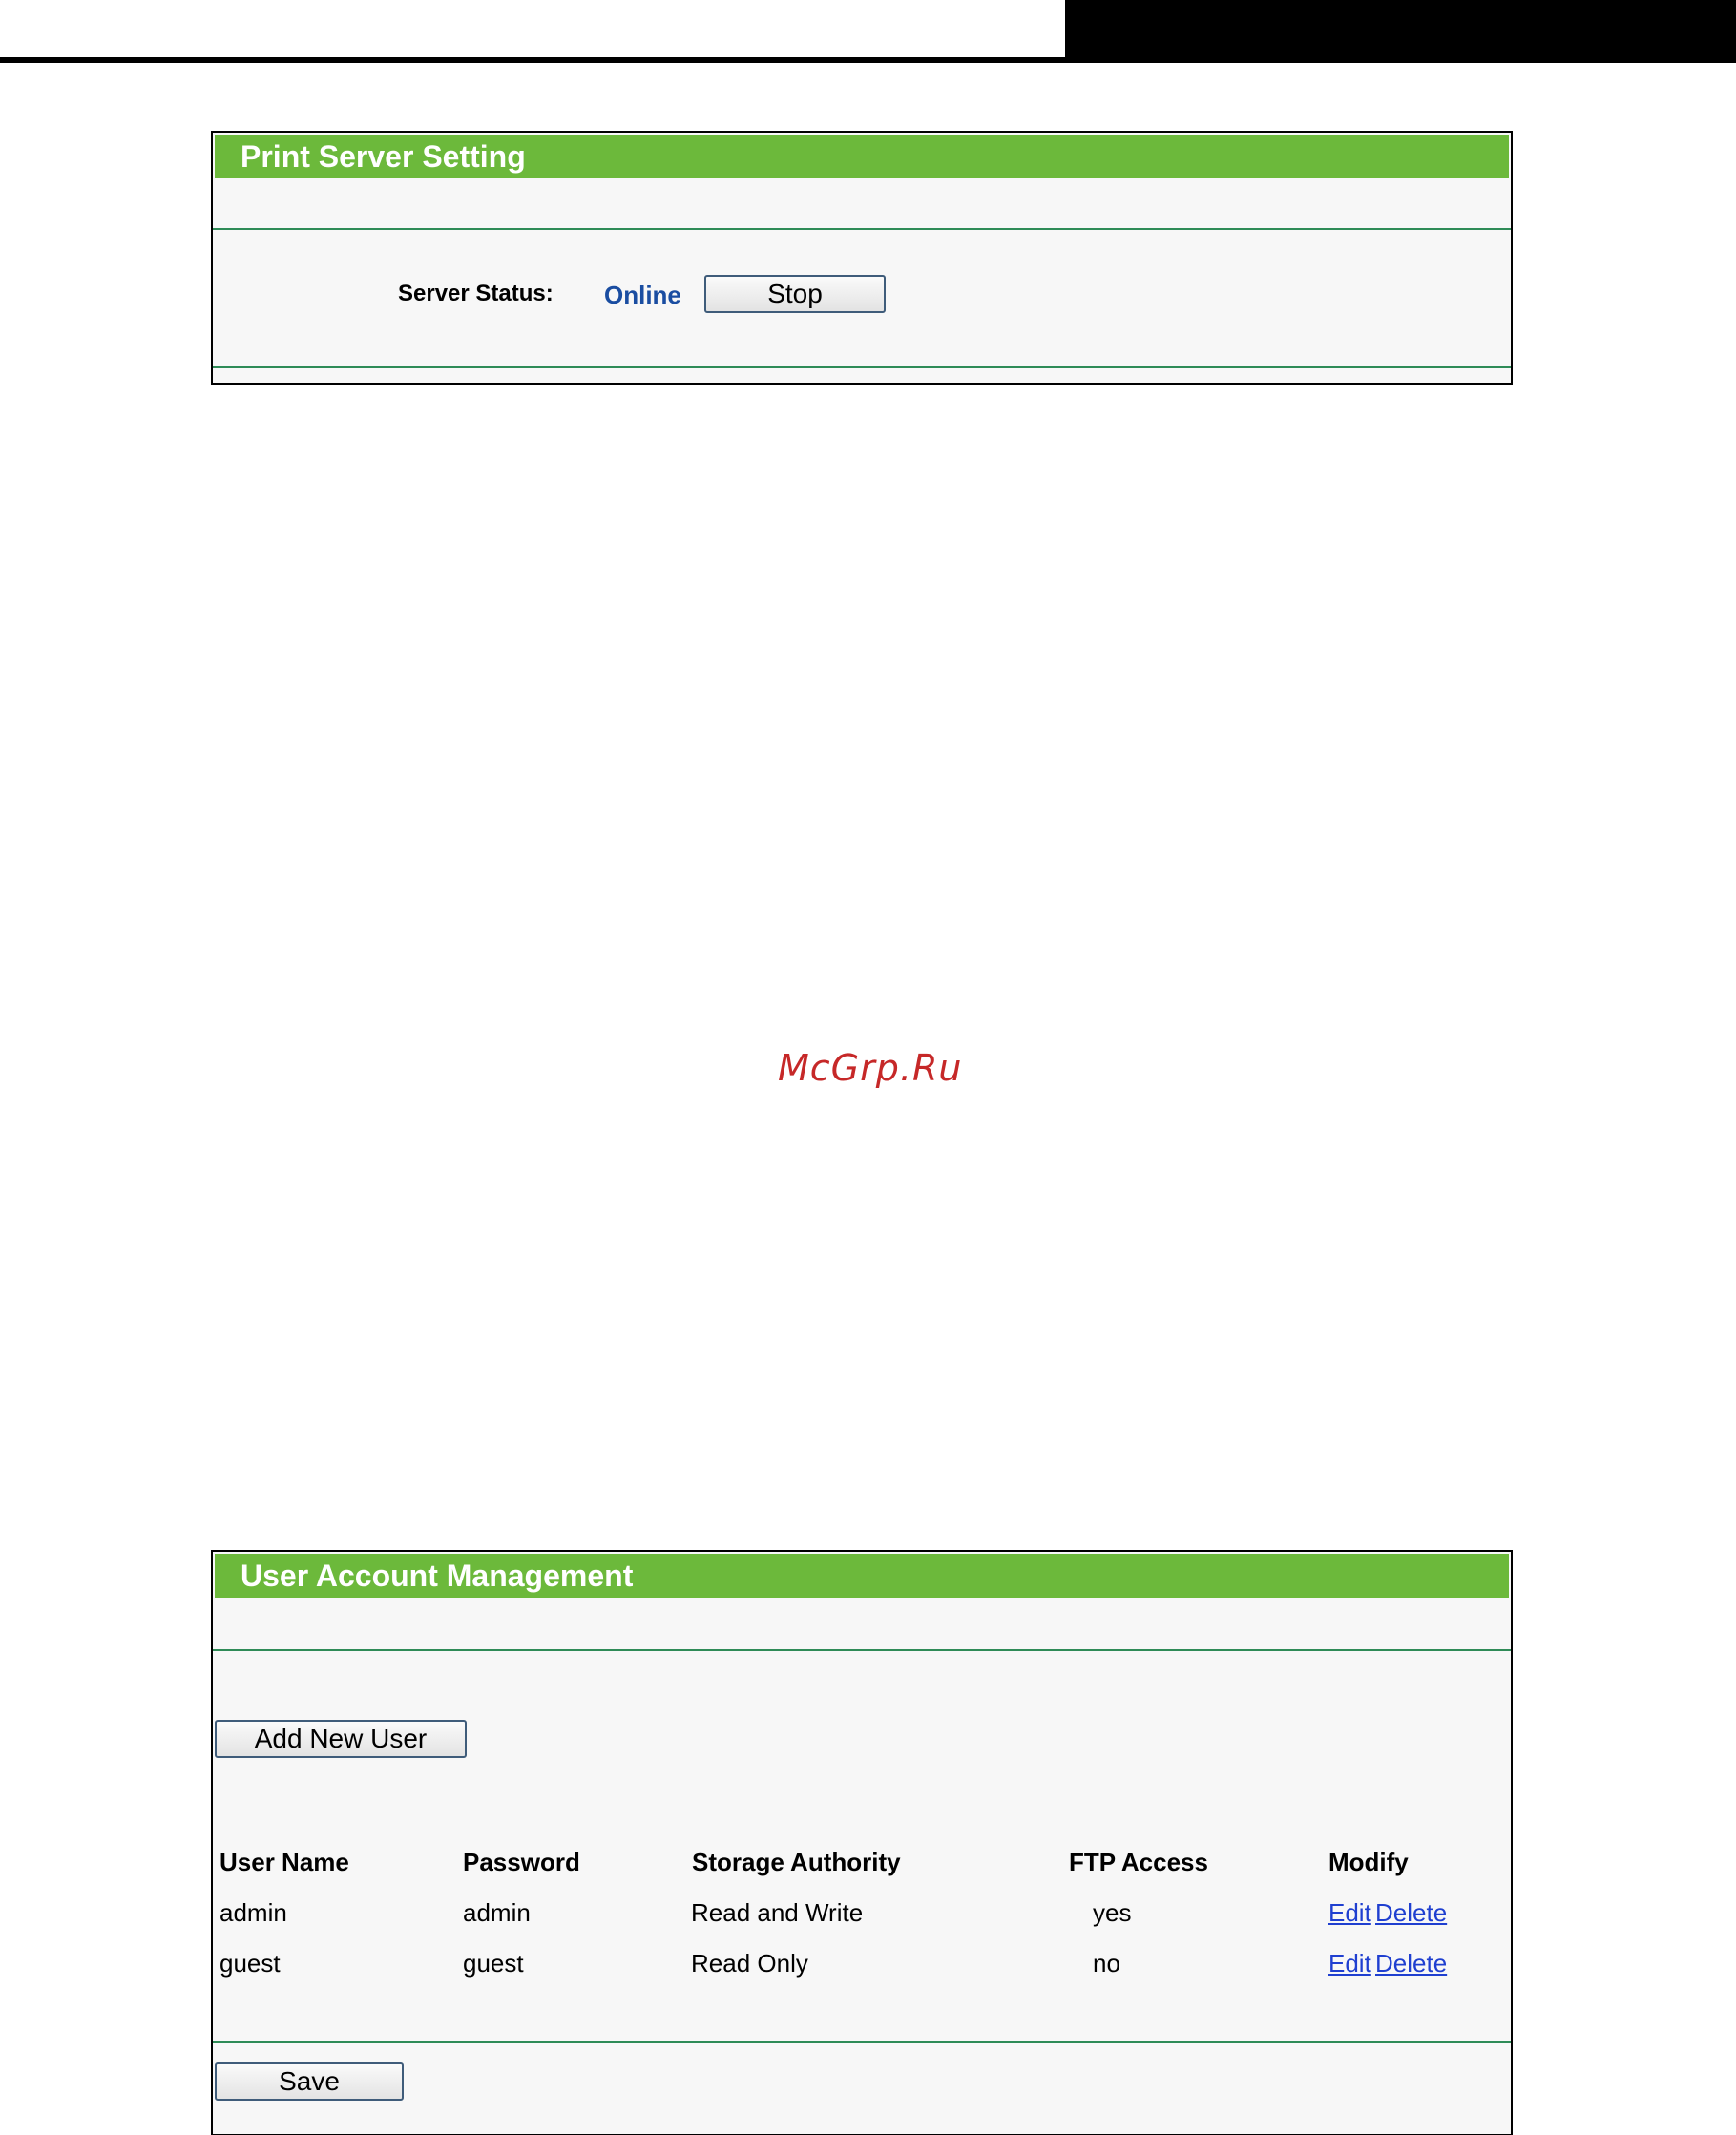 The height and width of the screenshot is (2135, 1736). I want to click on user-account-bottom-rule, so click(862, 2042).